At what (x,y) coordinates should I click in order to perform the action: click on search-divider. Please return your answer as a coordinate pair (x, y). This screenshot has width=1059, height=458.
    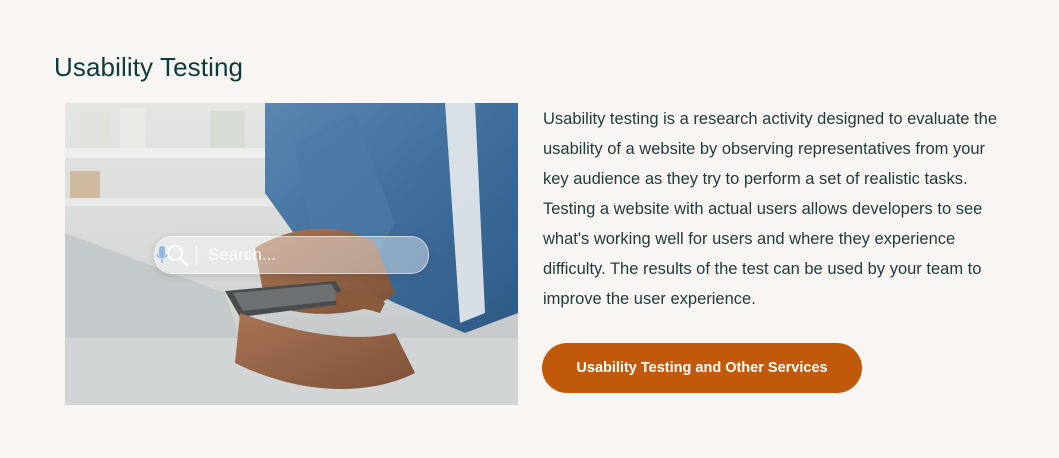
    Looking at the image, I should click on (196, 255).